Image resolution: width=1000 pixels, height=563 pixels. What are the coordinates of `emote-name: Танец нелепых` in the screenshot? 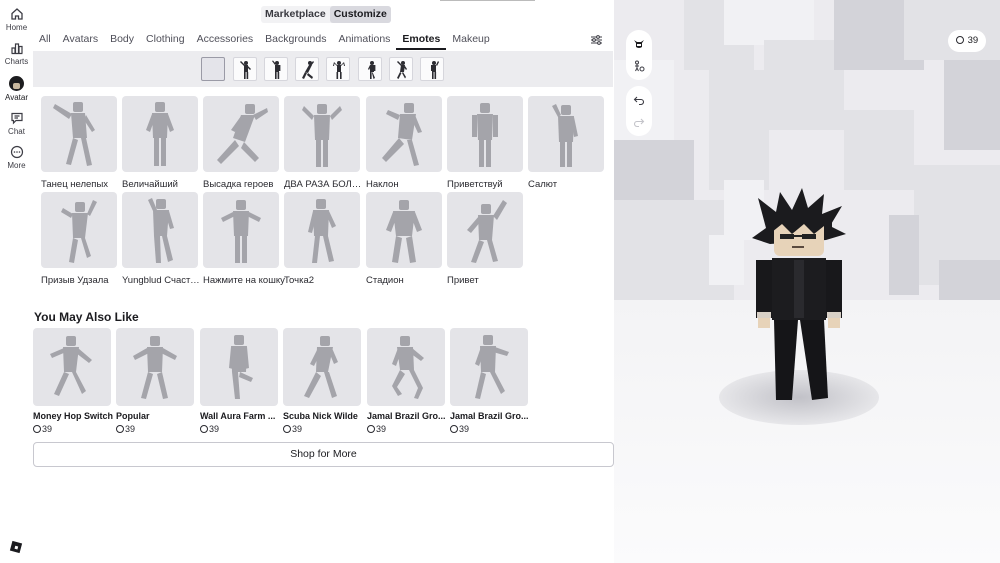 It's located at (75, 184).